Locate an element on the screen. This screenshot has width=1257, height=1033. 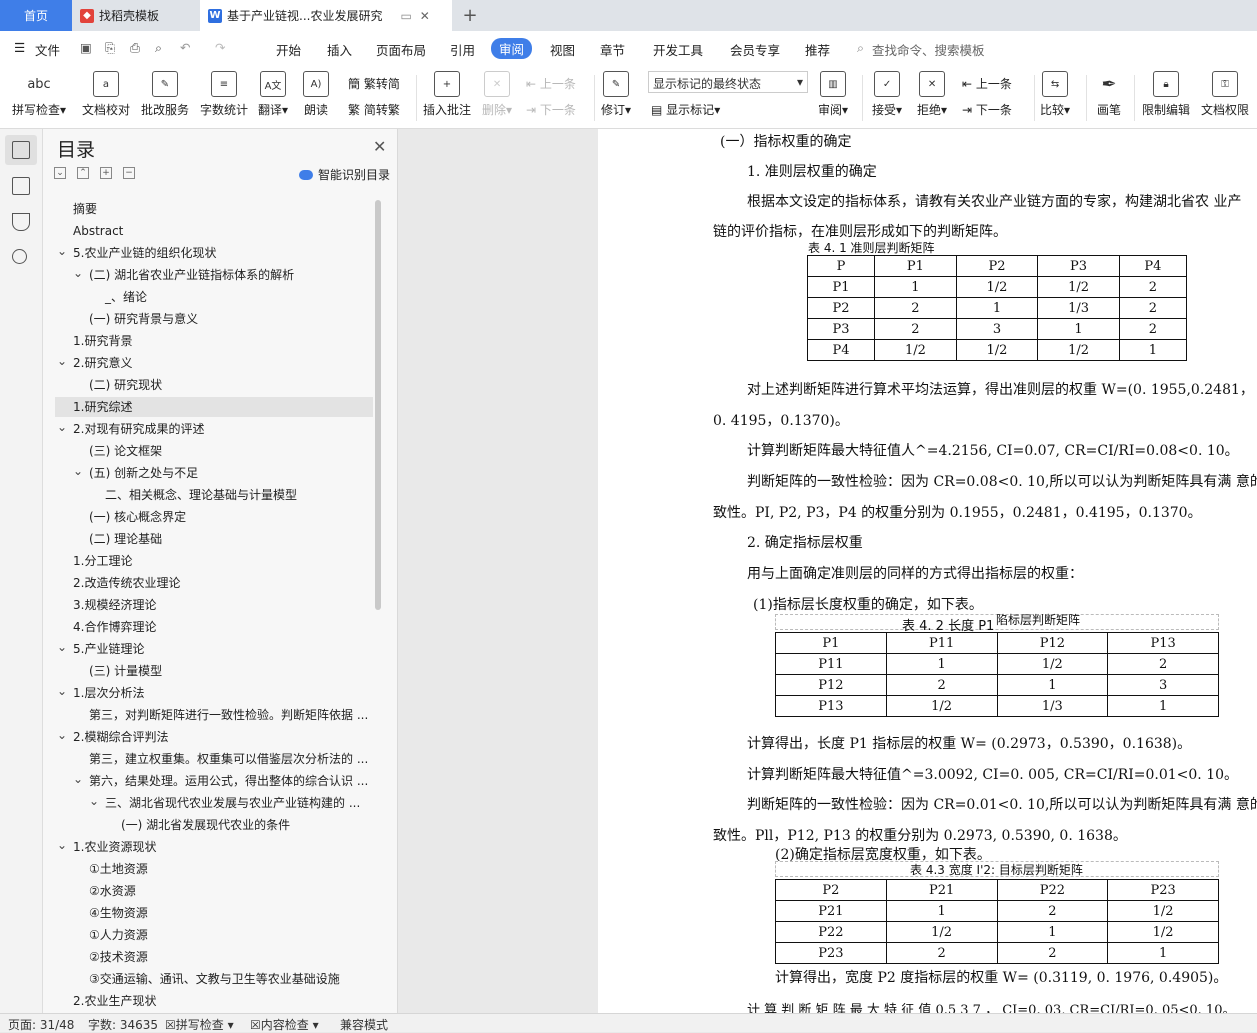
new-tab-button: + is located at coordinates (470, 15).